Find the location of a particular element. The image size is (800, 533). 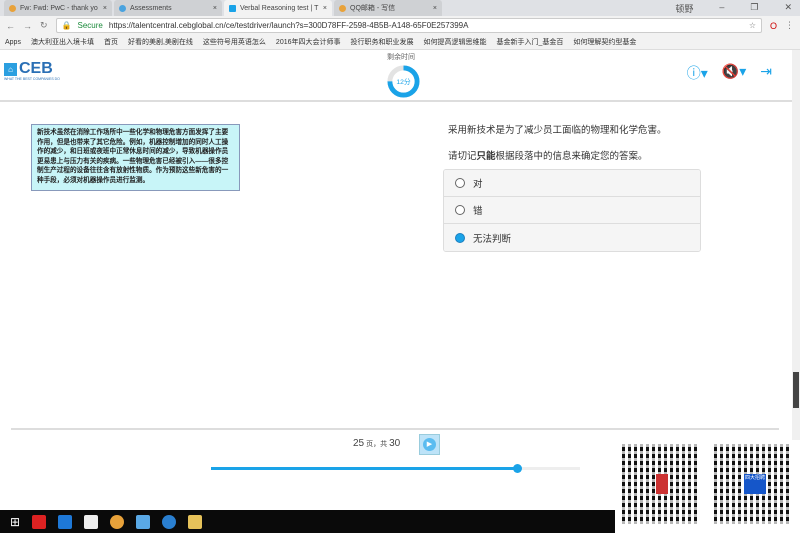

reload-icon: ↻ is located at coordinates (44, 25).